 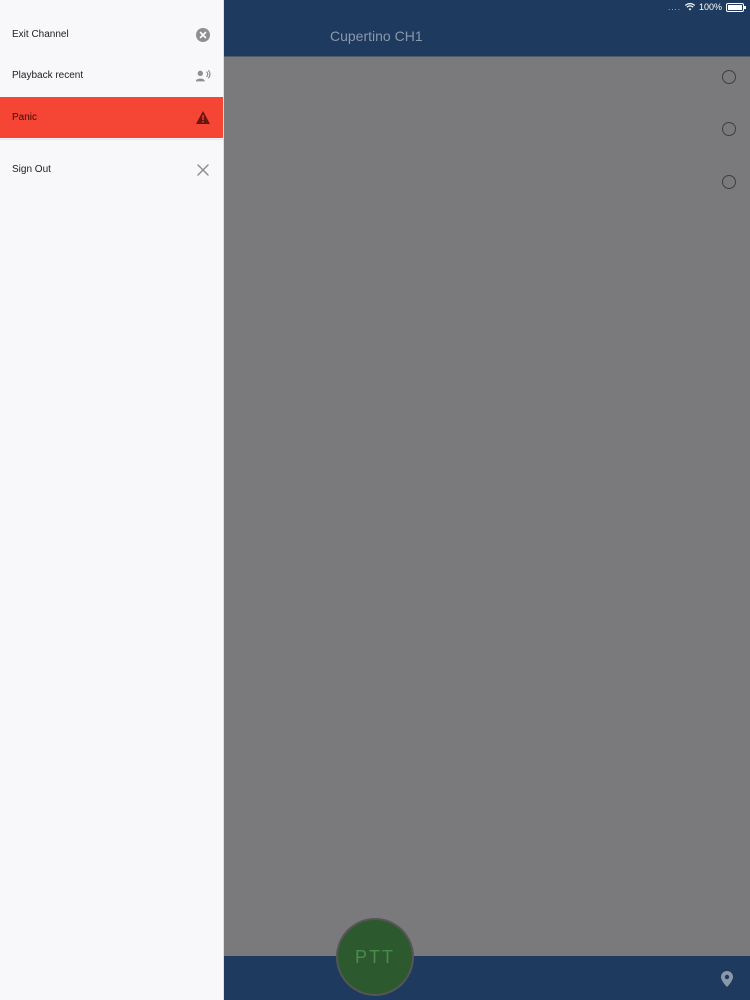 What do you see at coordinates (203, 118) in the screenshot?
I see `warning-icon` at bounding box center [203, 118].